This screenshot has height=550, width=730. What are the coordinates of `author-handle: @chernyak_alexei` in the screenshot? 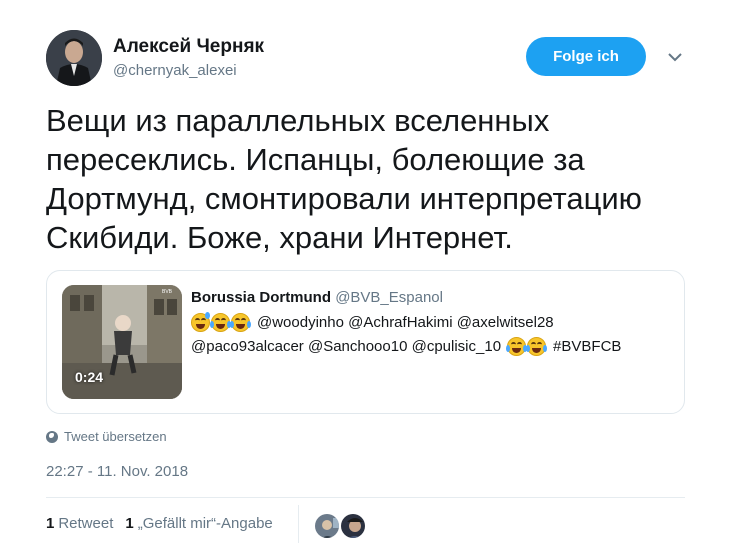 It's located at (175, 70).